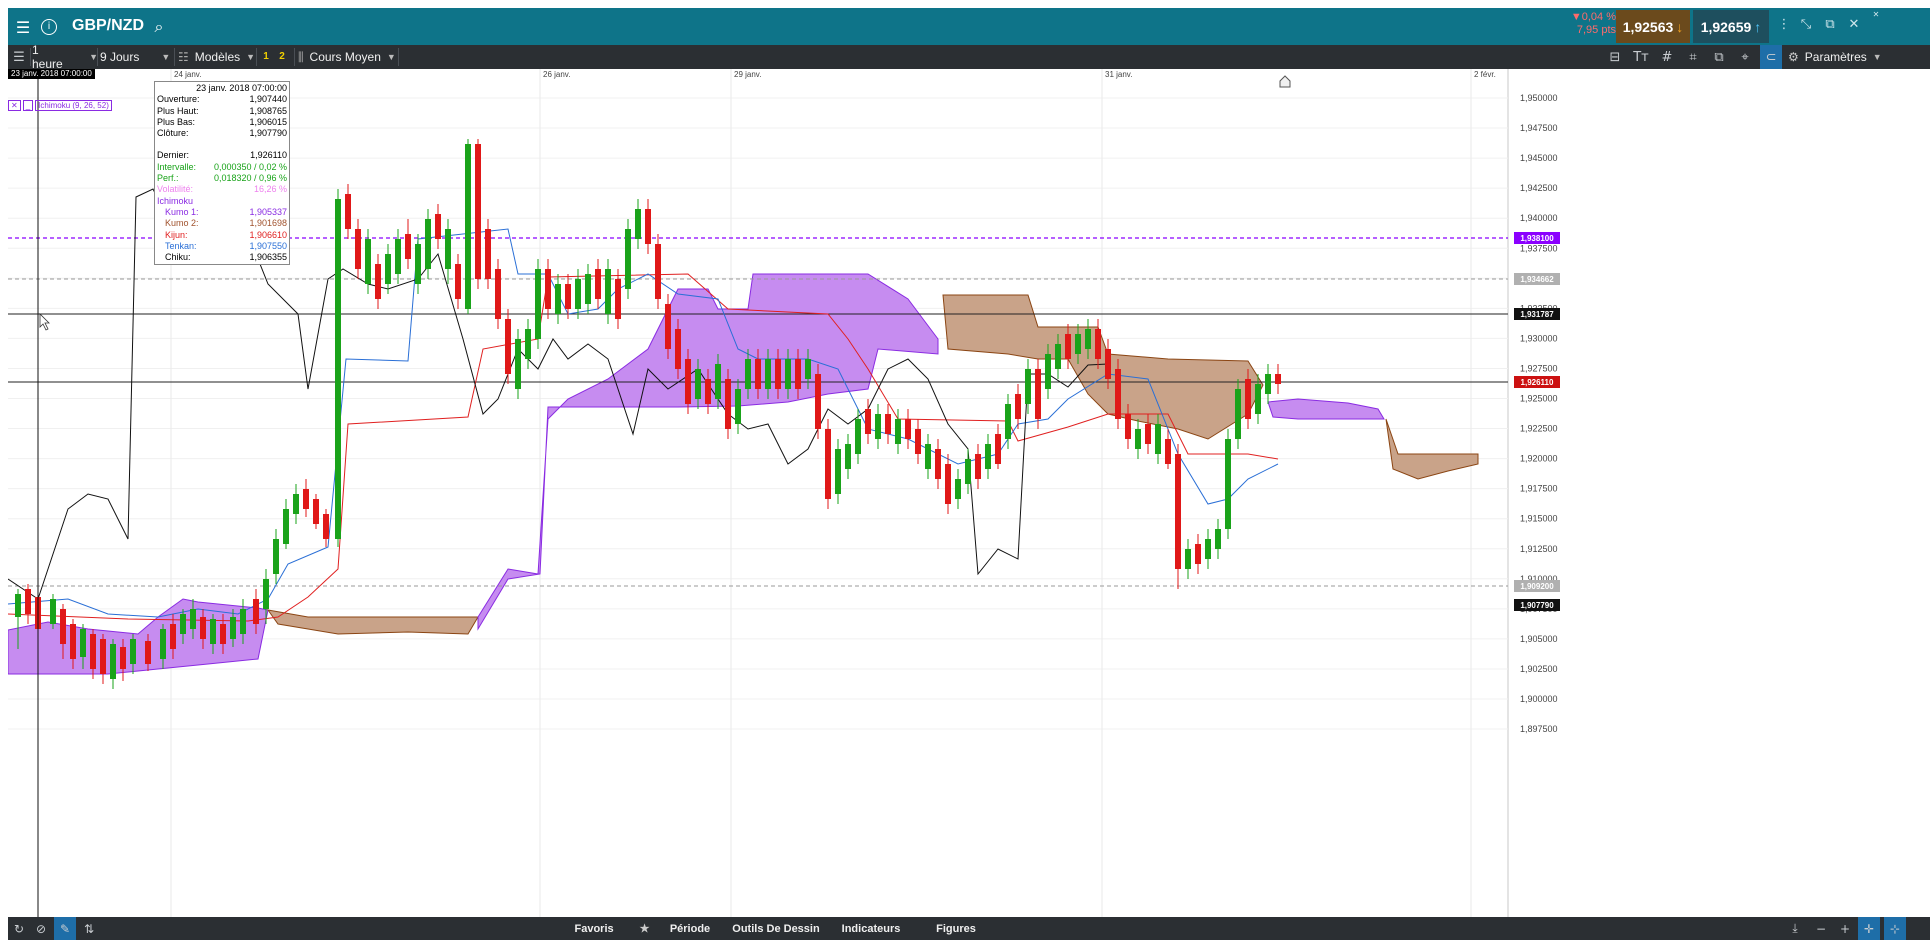 The image size is (1930, 940). What do you see at coordinates (282, 57) in the screenshot?
I see `preset-2-button: 2` at bounding box center [282, 57].